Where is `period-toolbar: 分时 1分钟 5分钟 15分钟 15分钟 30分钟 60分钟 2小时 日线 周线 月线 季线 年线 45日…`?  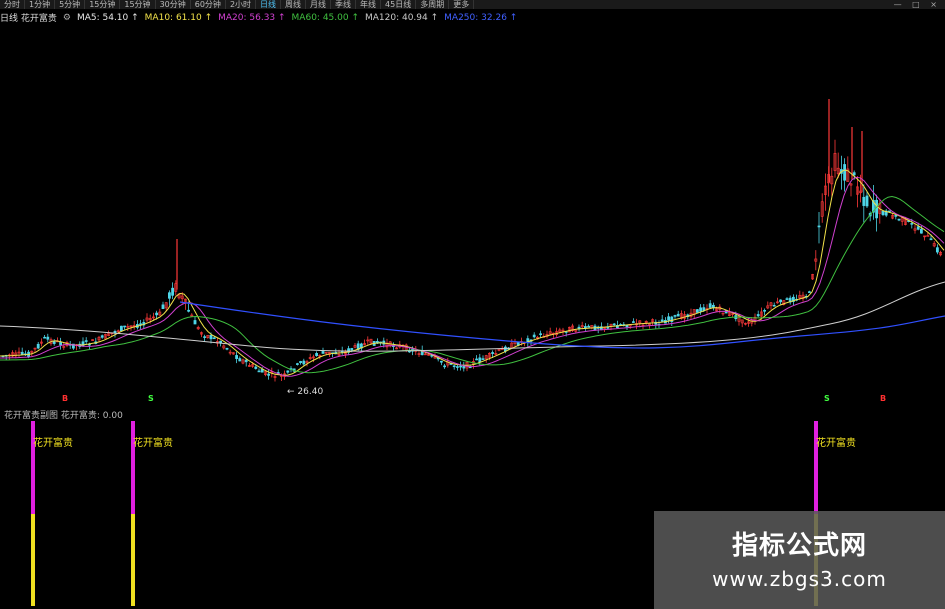 period-toolbar: 分时 1分钟 5分钟 15分钟 15分钟 30分钟 60分钟 2小时 日线 周线 月线 季线 年线 45日… is located at coordinates (472, 4).